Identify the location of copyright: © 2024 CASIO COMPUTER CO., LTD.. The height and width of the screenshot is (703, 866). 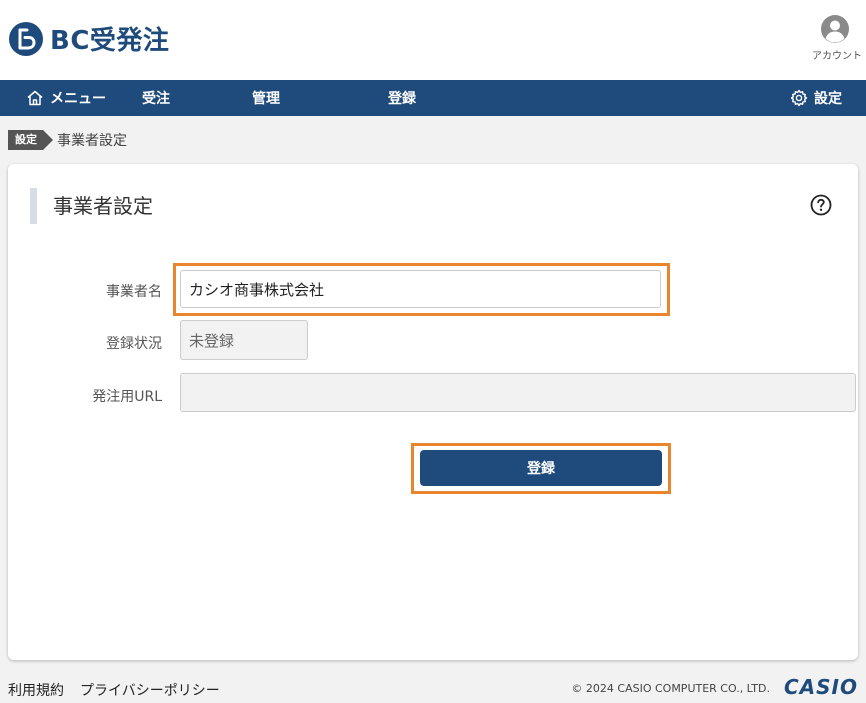
(670, 688).